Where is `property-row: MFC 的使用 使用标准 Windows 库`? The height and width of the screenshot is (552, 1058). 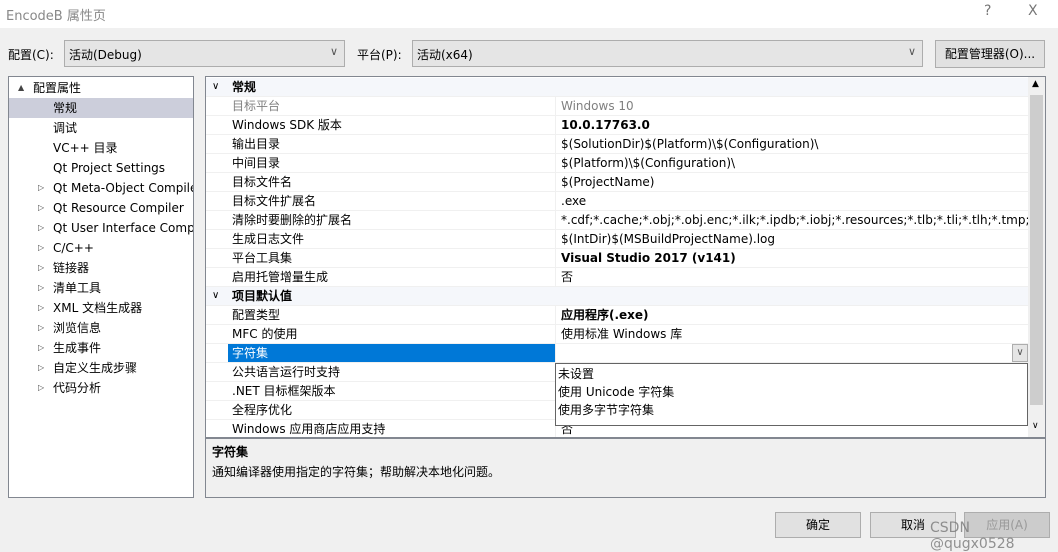 property-row: MFC 的使用 使用标准 Windows 库 is located at coordinates (617, 334).